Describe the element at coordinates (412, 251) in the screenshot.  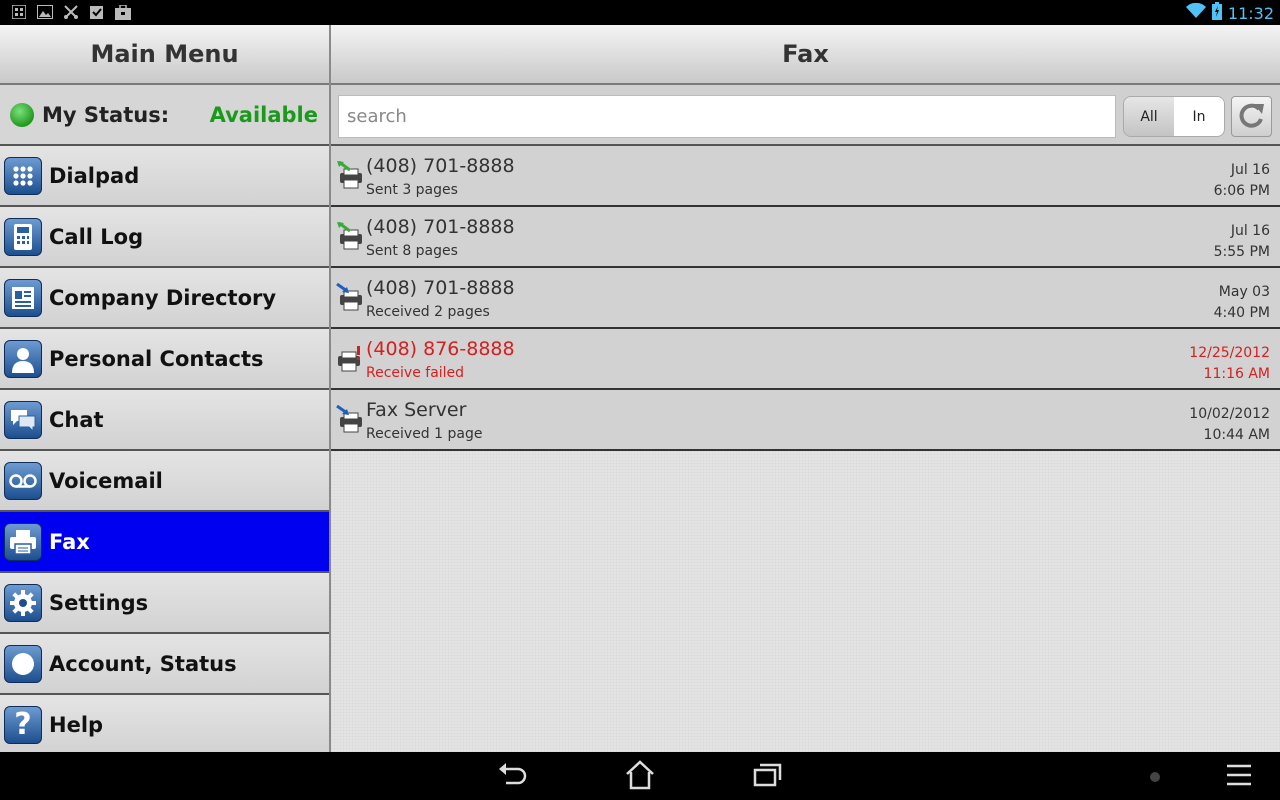
I see `fax-status: Sent 8 pages` at that location.